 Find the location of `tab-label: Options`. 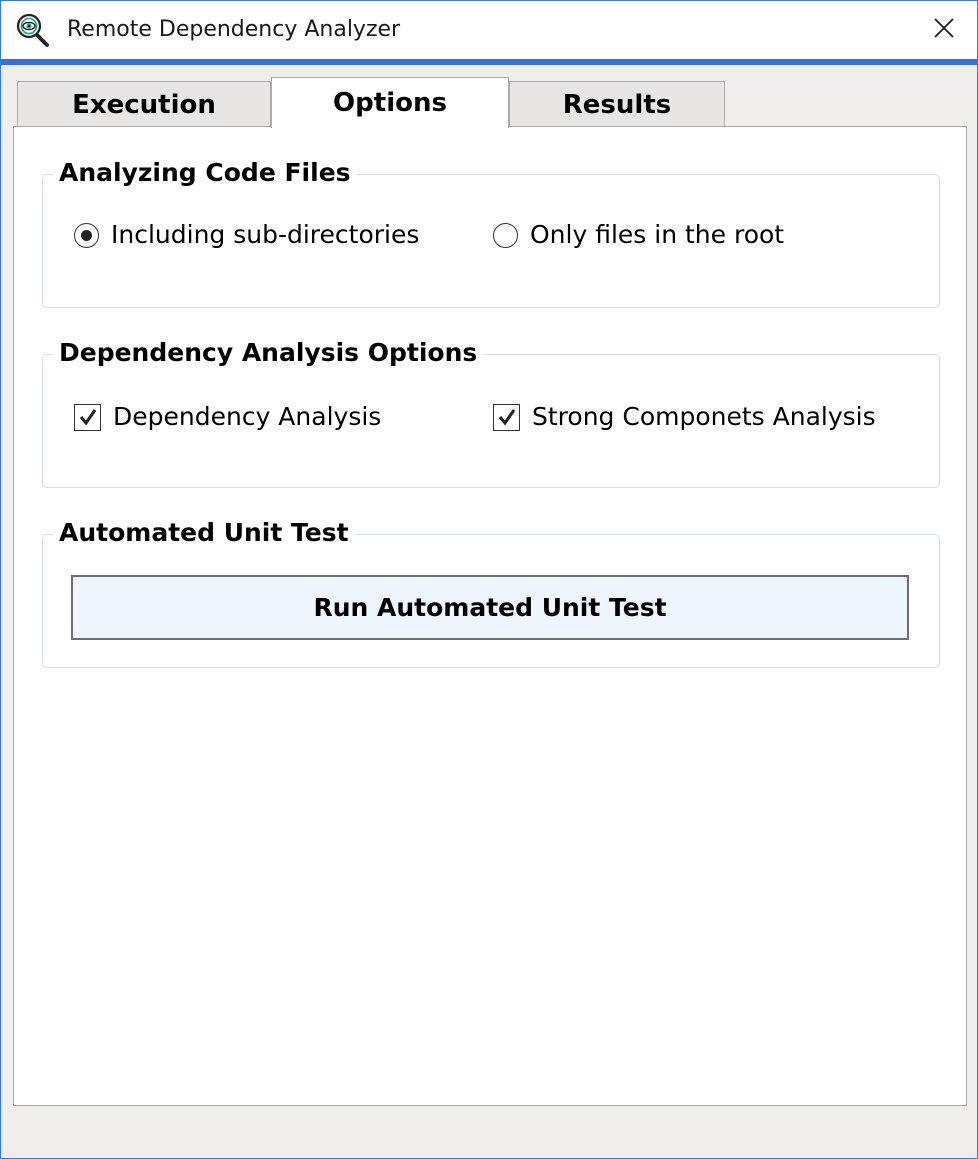

tab-label: Options is located at coordinates (390, 103).